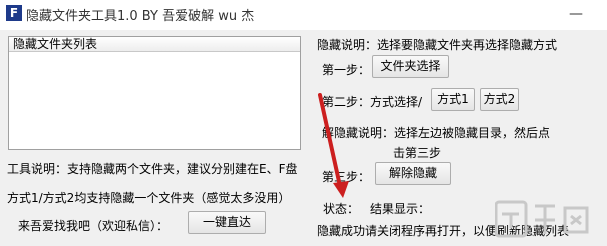 This screenshot has width=607, height=246. What do you see at coordinates (372, 102) in the screenshot?
I see `step2-label: 第二步：方式选择/` at bounding box center [372, 102].